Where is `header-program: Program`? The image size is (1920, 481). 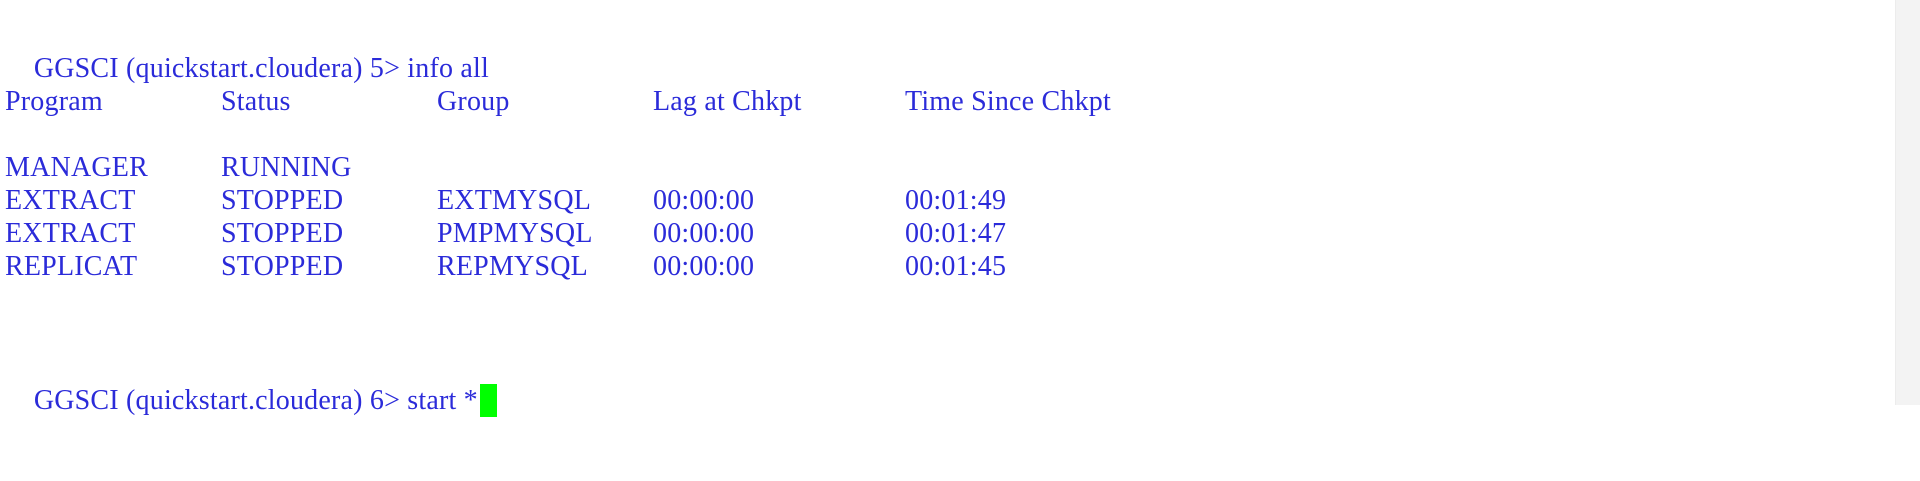
header-program: Program is located at coordinates (54, 101).